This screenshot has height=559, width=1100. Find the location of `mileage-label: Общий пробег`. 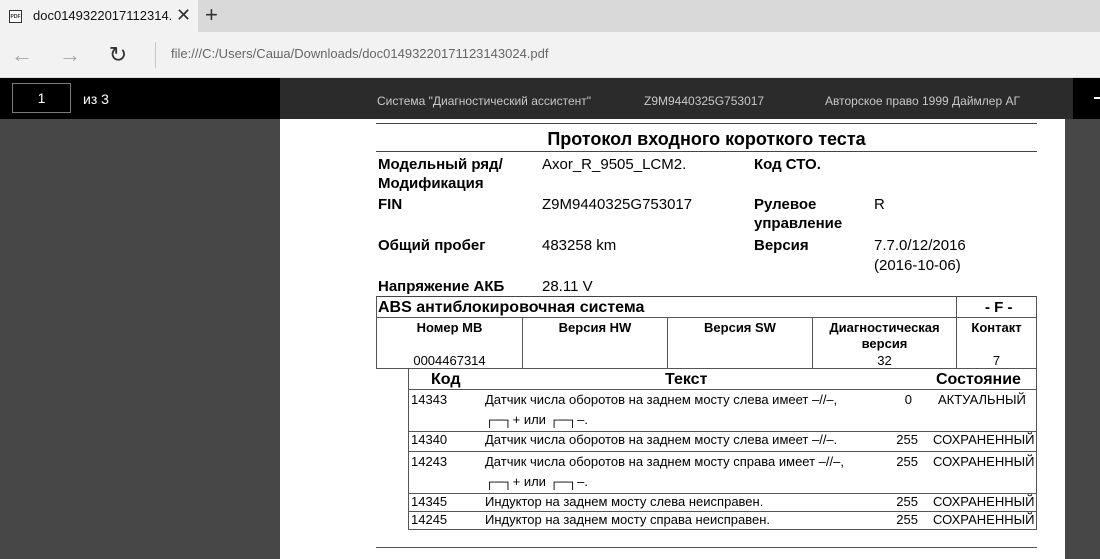

mileage-label: Общий пробег is located at coordinates (432, 245).